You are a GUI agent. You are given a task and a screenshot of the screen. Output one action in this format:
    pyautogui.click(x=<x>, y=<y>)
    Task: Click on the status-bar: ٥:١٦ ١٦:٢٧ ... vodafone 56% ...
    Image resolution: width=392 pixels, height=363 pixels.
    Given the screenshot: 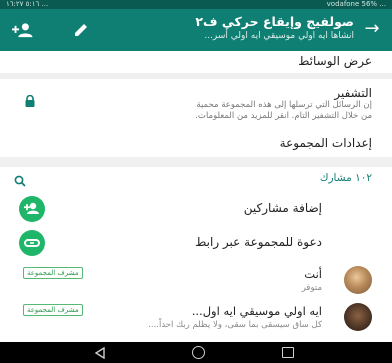 What is the action you would take?
    pyautogui.click(x=196, y=4)
    